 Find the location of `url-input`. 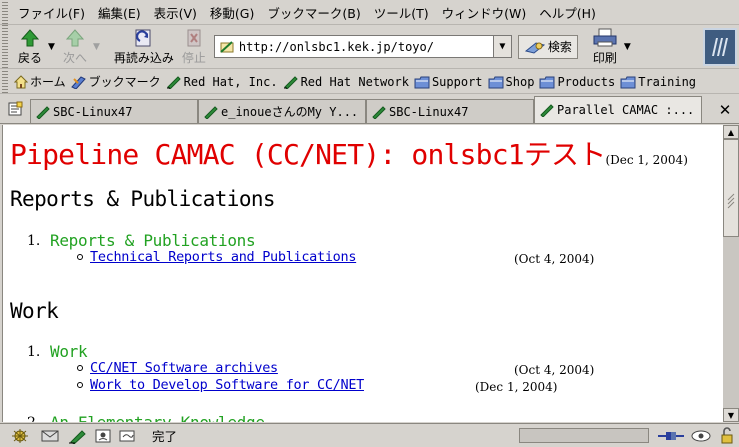

url-input is located at coordinates (363, 46).